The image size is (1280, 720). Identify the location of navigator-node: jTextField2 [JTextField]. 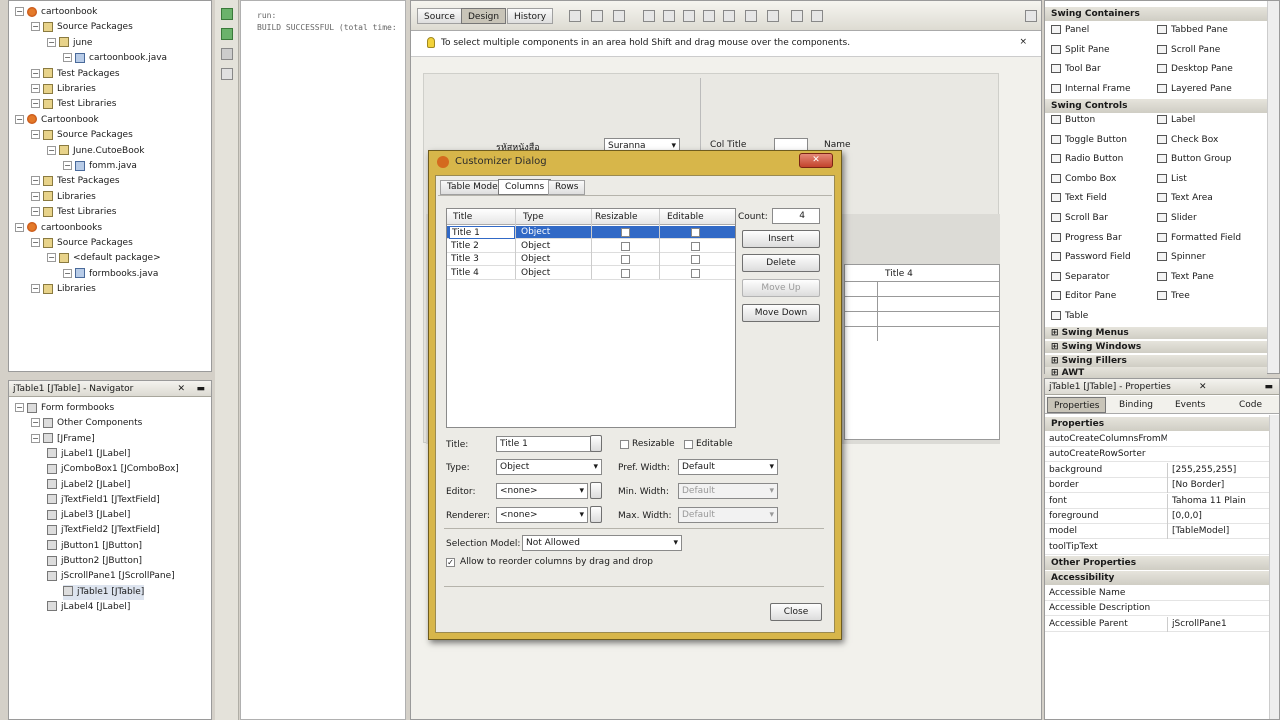
(103, 530).